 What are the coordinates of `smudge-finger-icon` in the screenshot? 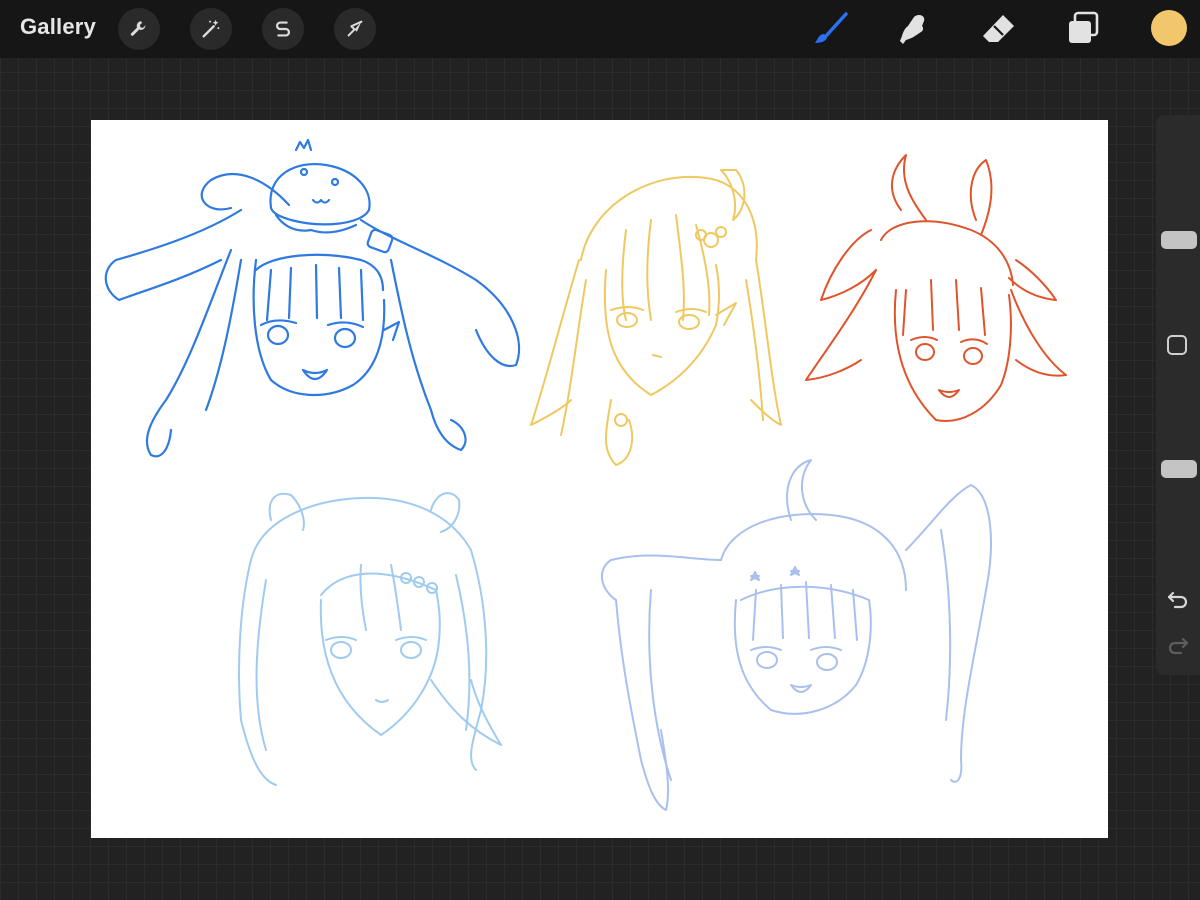 It's located at (912, 29).